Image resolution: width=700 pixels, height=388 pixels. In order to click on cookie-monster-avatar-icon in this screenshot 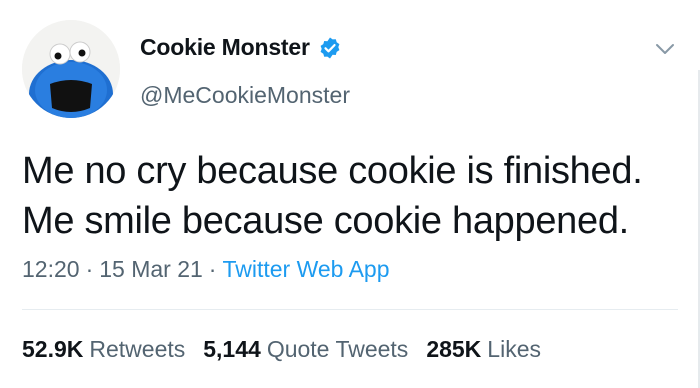, I will do `click(71, 69)`.